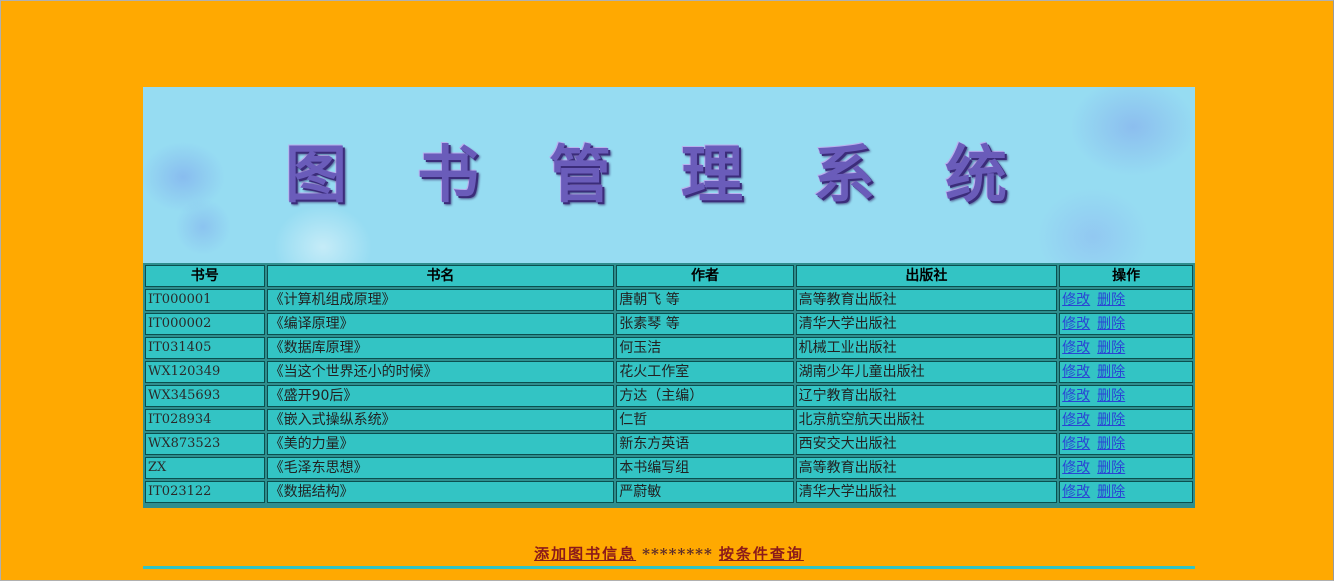 The width and height of the screenshot is (1334, 581). I want to click on table-row: WX873523 《美的力量》 新东方英语 西安交大出版社 修改 删除, so click(669, 444).